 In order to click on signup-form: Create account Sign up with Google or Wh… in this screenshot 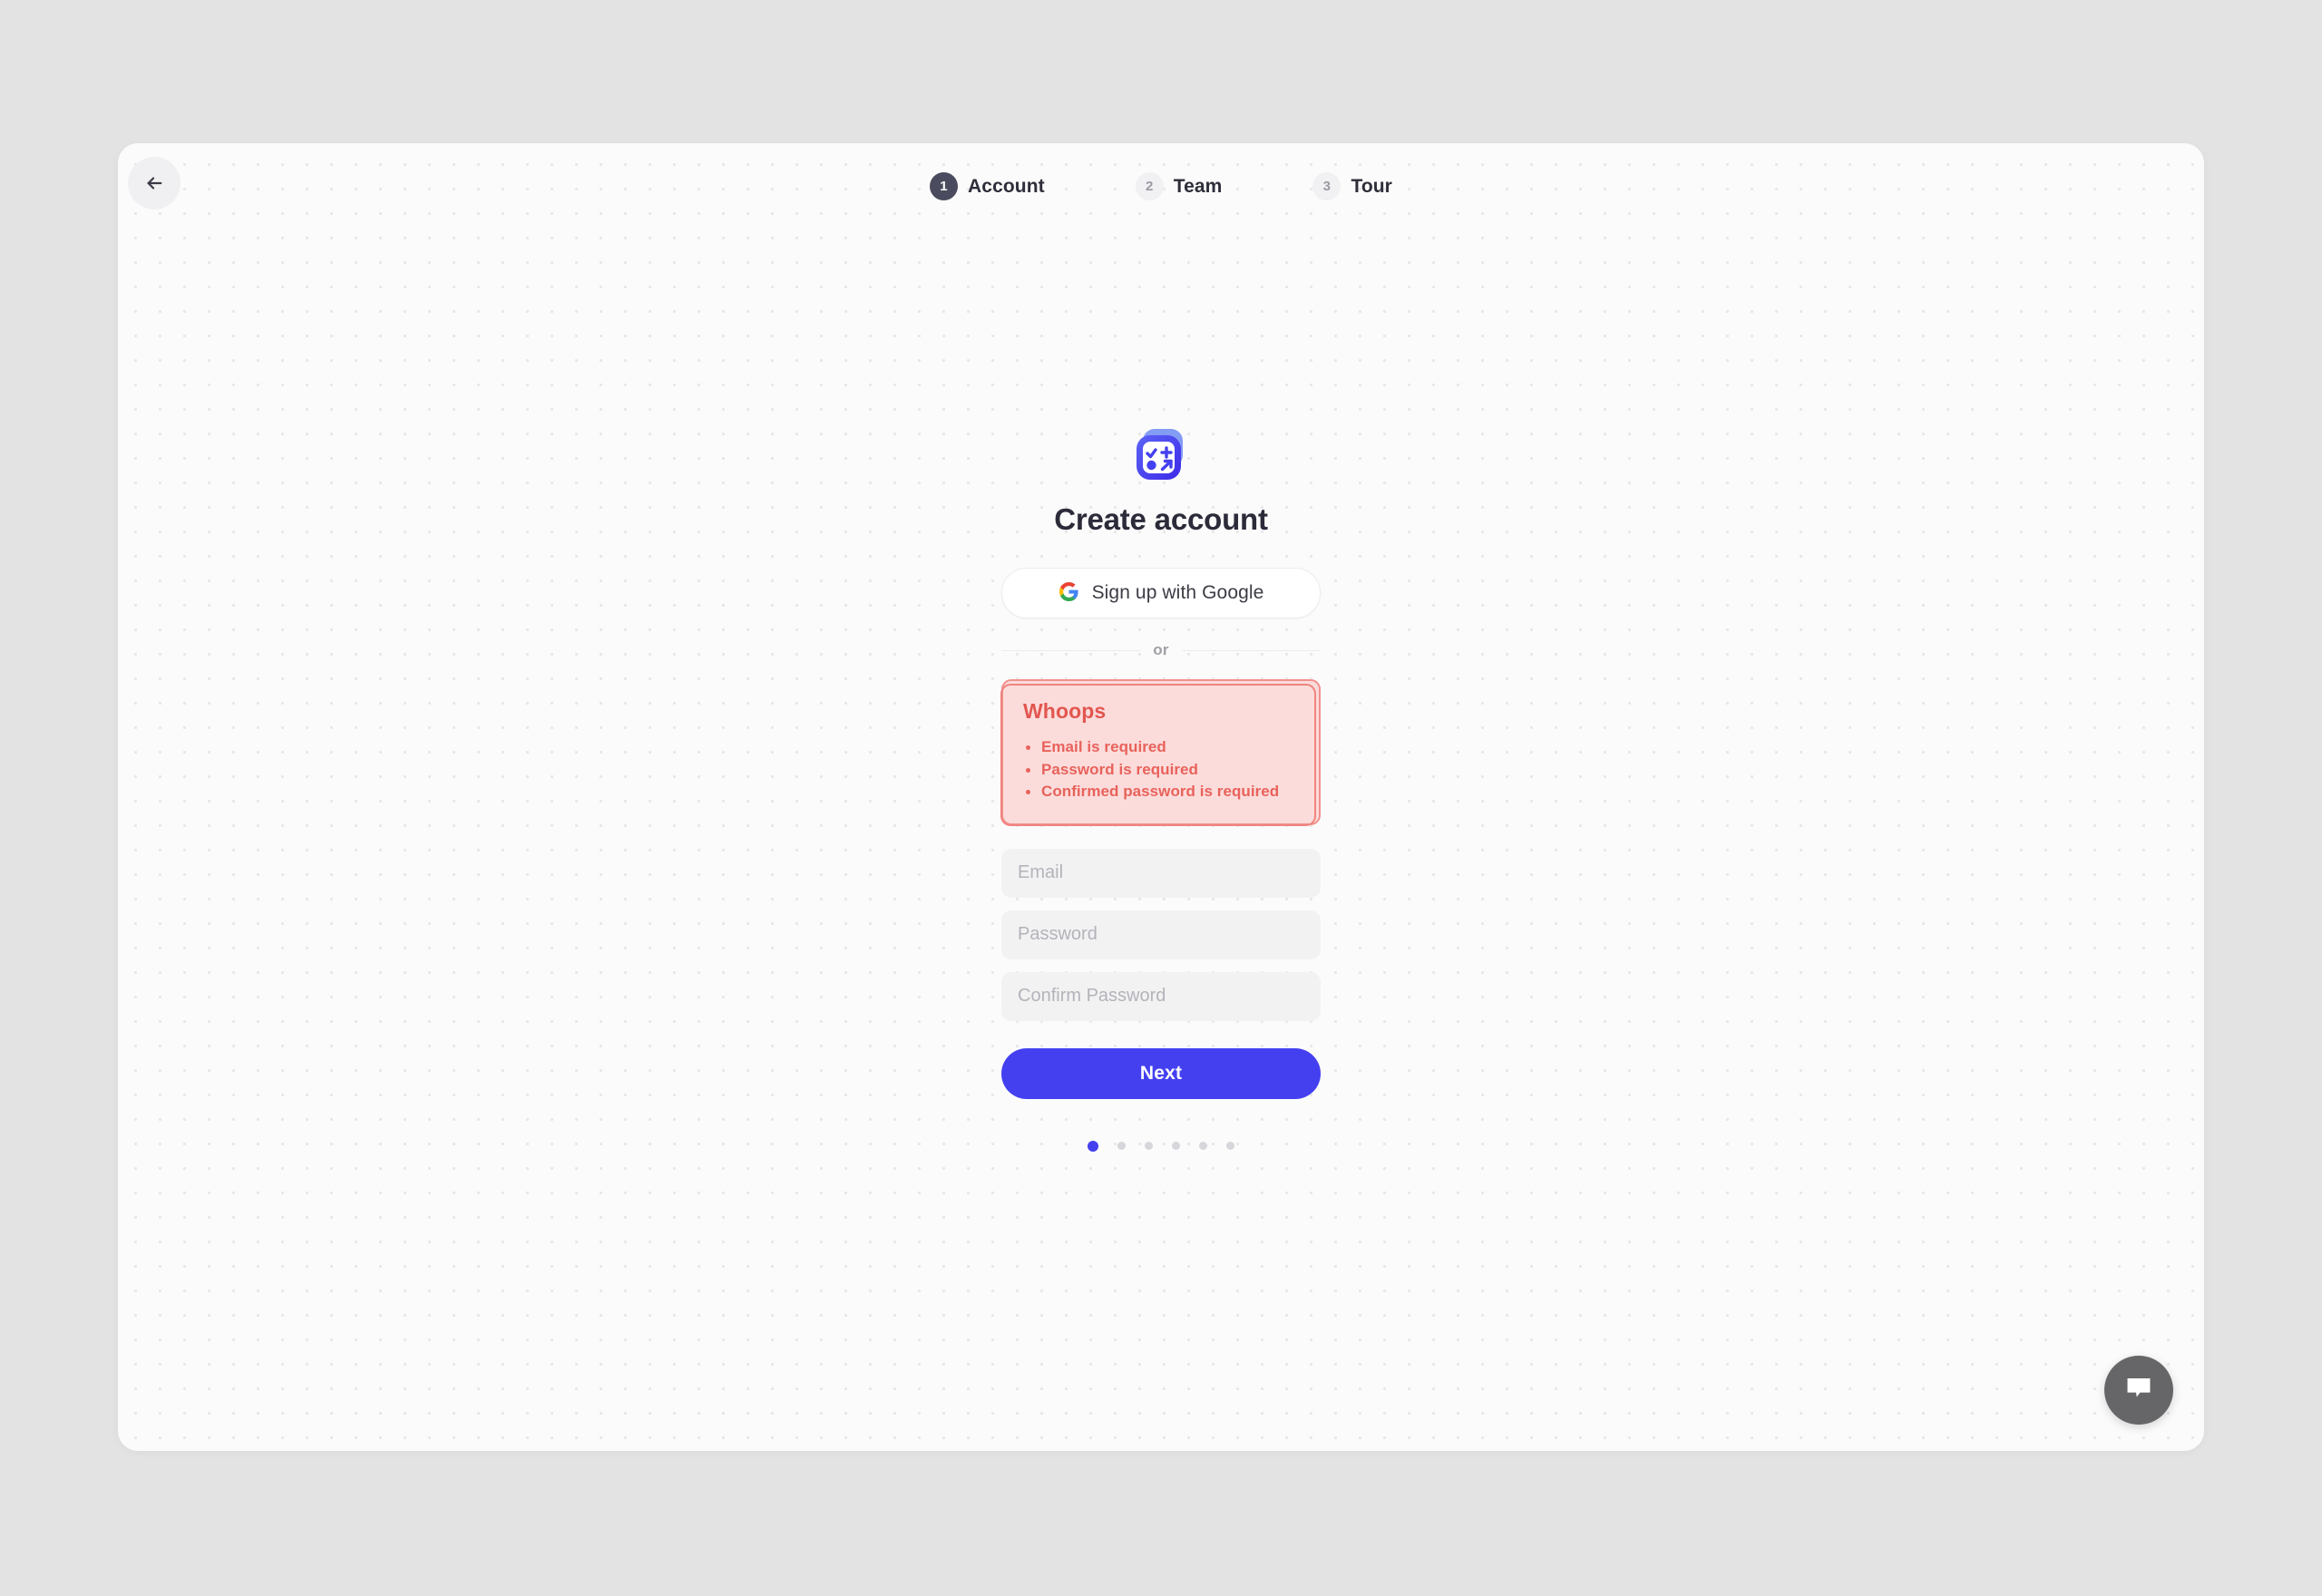, I will do `click(1161, 789)`.